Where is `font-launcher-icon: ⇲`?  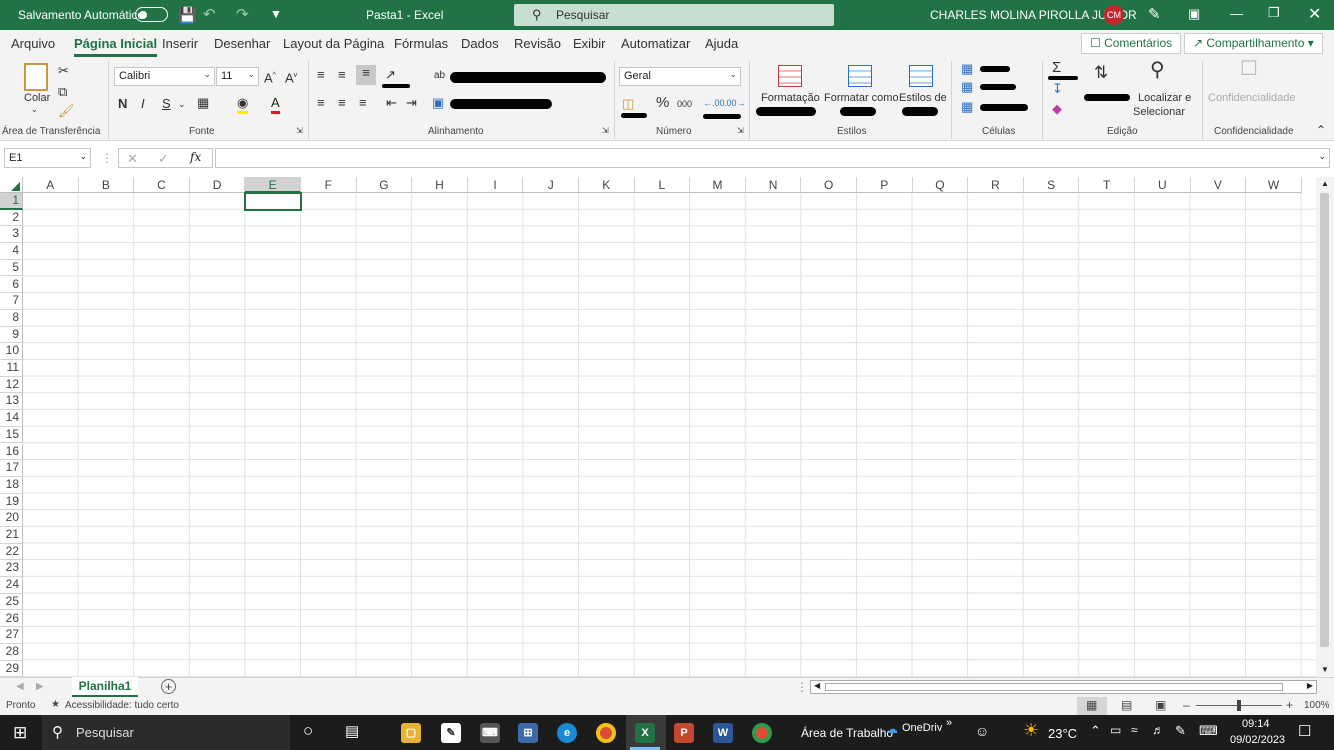 font-launcher-icon: ⇲ is located at coordinates (299, 130).